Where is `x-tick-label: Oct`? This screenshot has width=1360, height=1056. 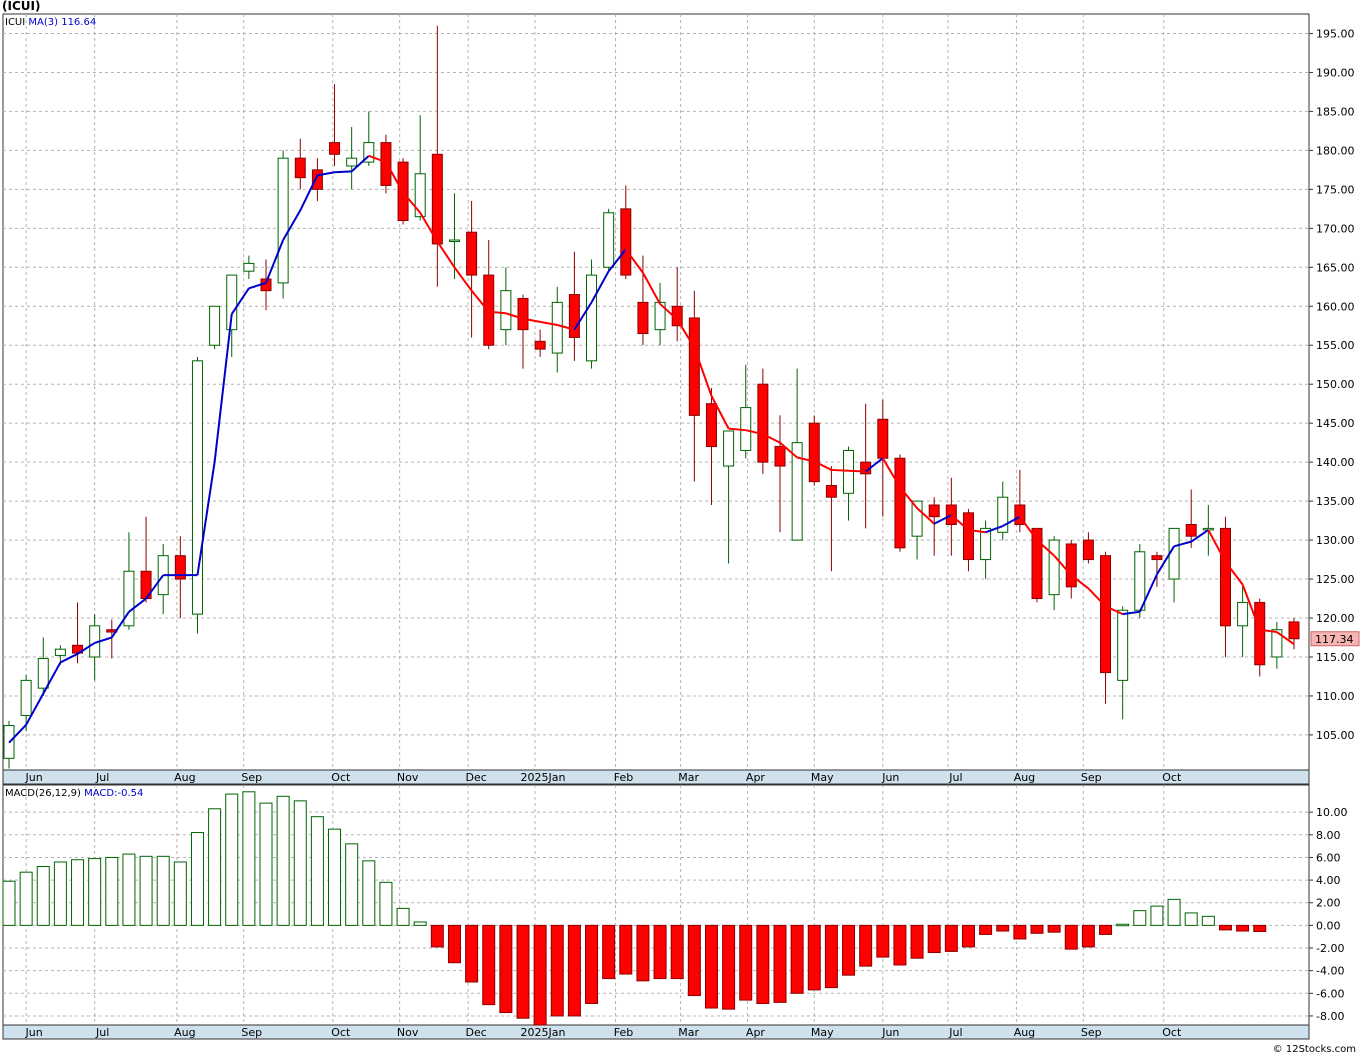
x-tick-label: Oct is located at coordinates (341, 1032).